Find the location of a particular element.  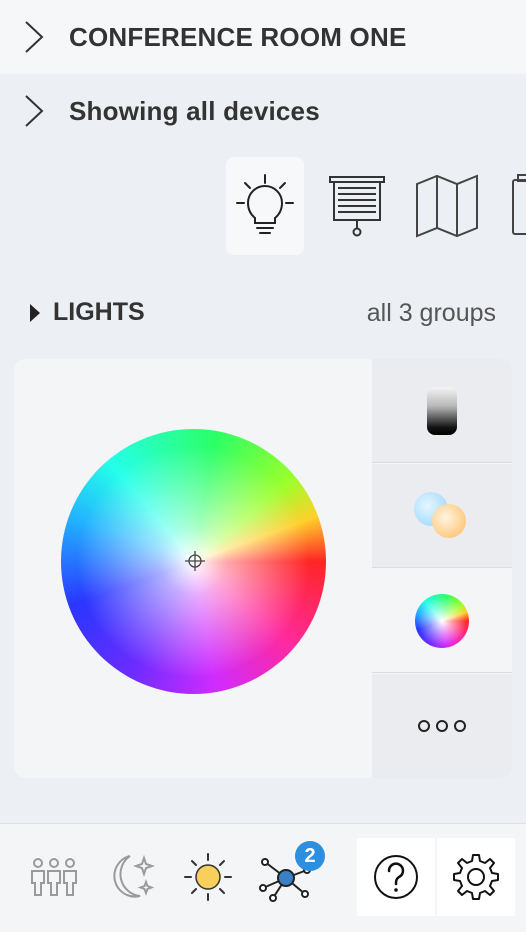

day-scene-icon is located at coordinates (208, 877).